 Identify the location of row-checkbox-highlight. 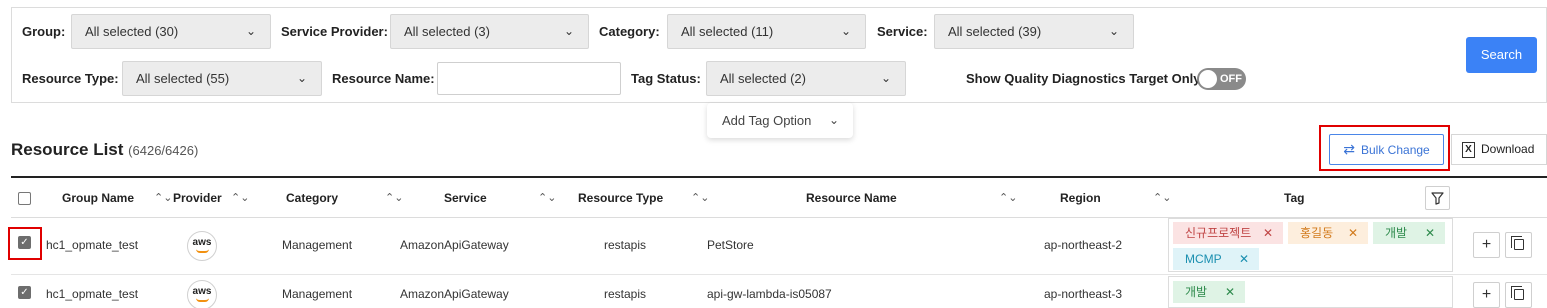
(25, 243).